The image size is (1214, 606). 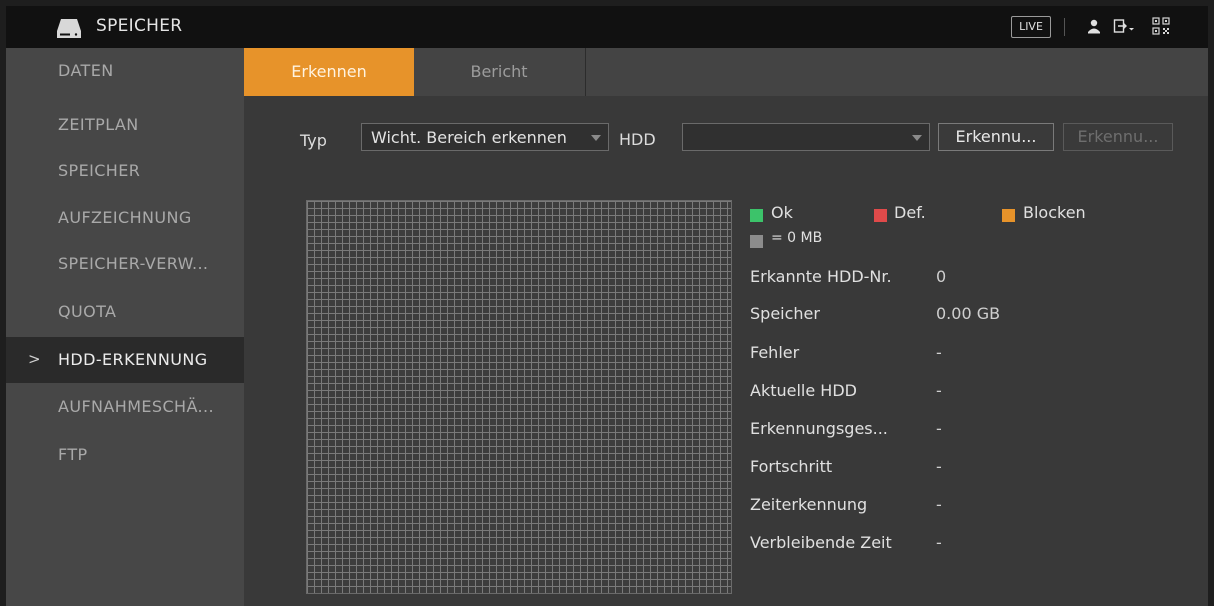 I want to click on sidebar-item-label: ZEITPLAN, so click(x=98, y=124).